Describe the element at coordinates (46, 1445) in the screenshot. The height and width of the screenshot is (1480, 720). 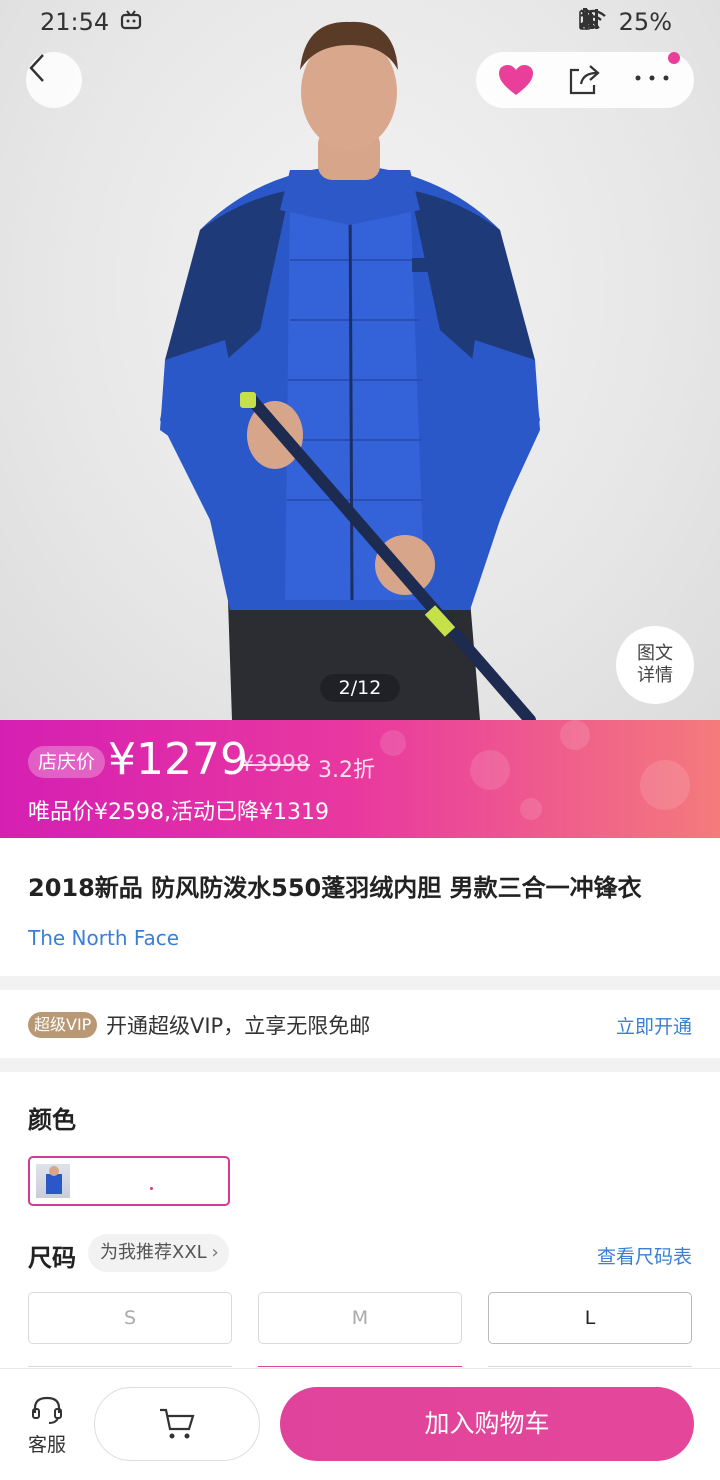
I see `customer-service-label: 客服` at that location.